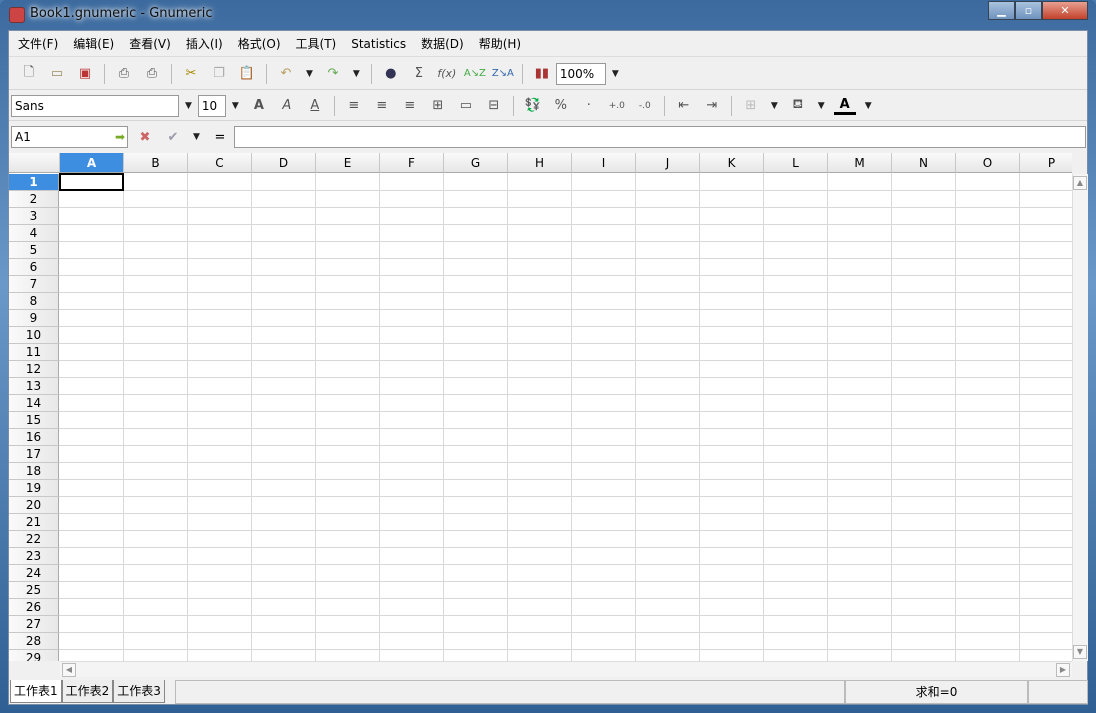 This screenshot has height=713, width=1096. Describe the element at coordinates (604, 163) in the screenshot. I see `column-header-I: I` at that location.